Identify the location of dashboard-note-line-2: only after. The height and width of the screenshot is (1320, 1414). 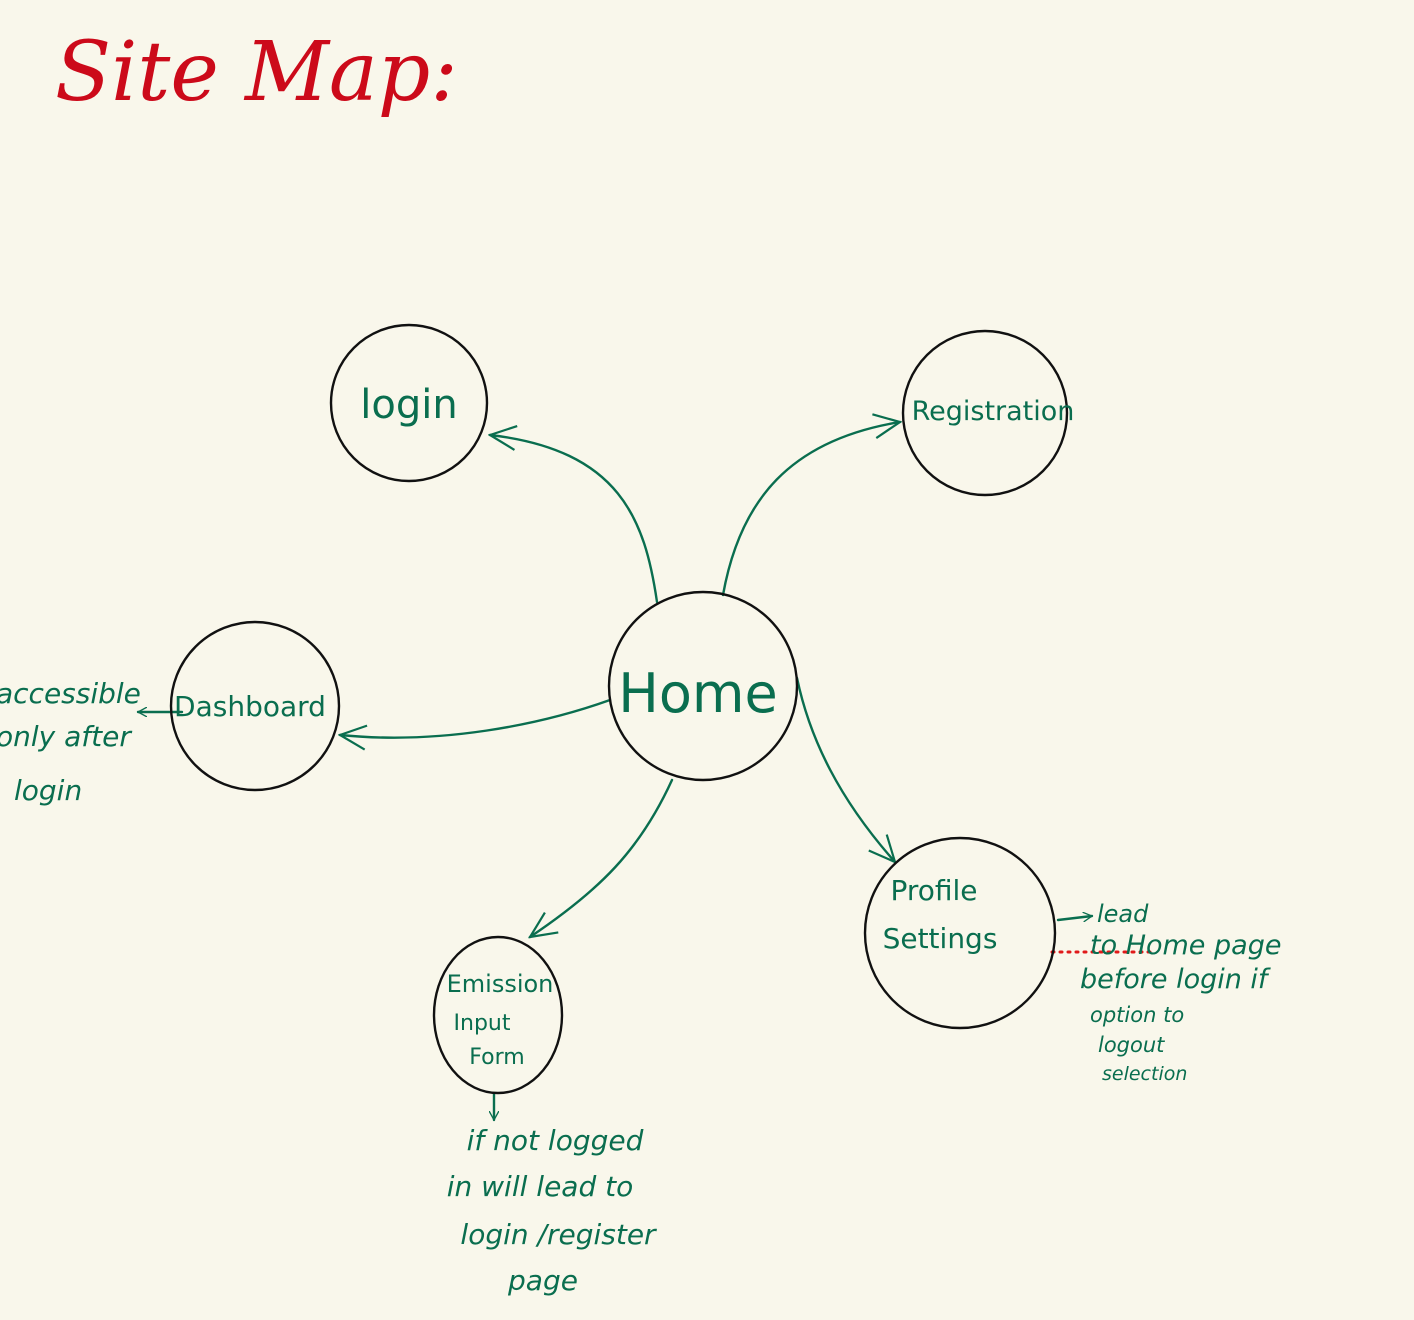
(66, 736).